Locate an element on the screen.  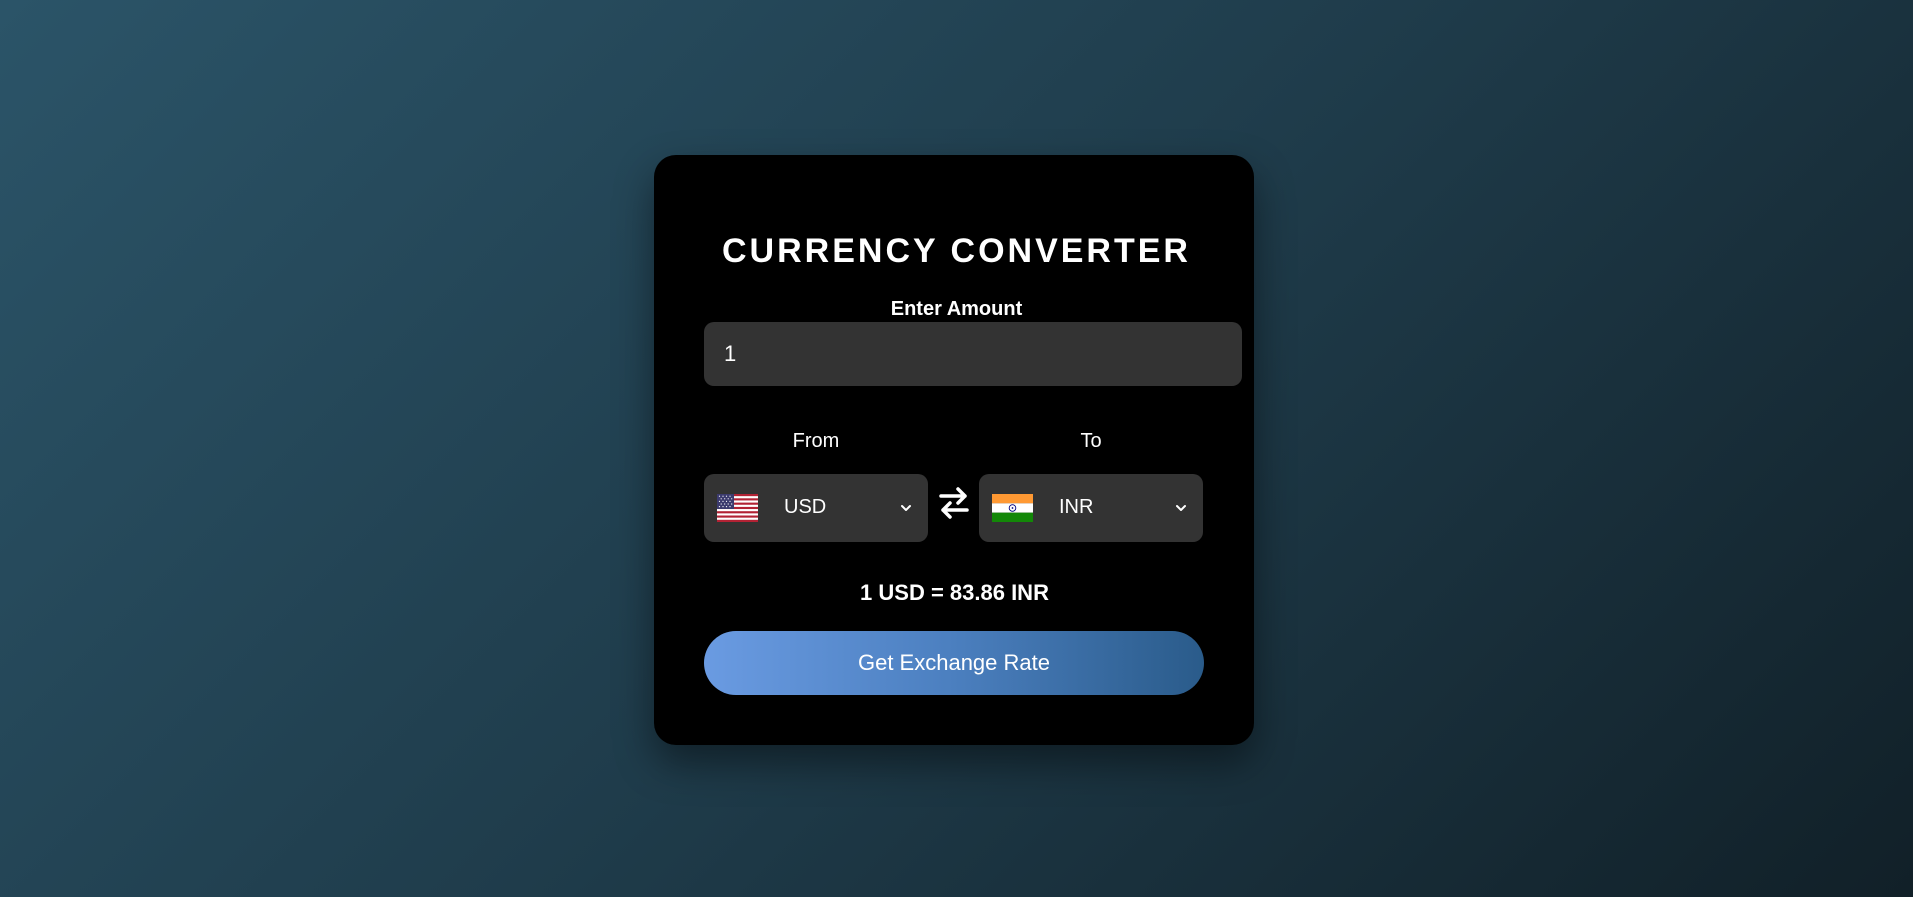
from-currency-select: USD is located at coordinates (816, 508).